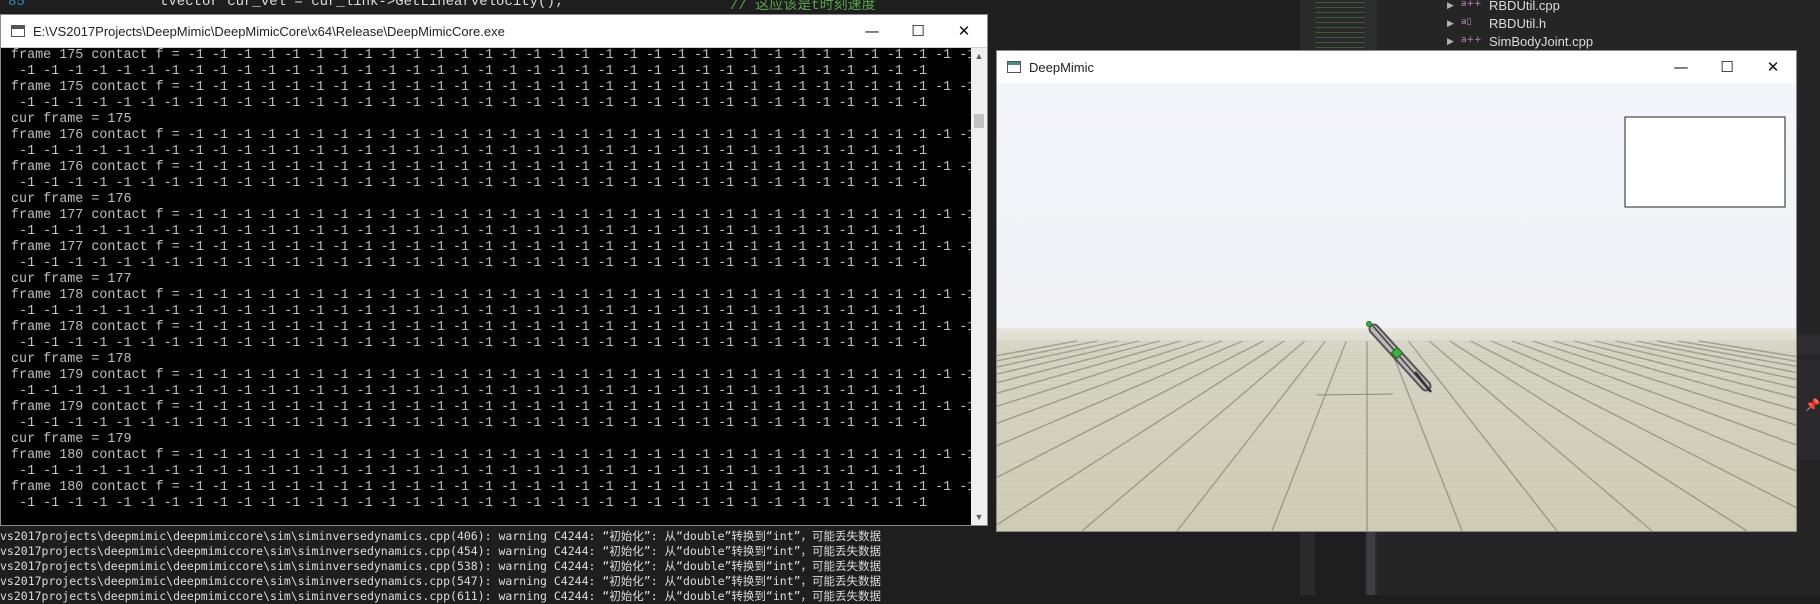  What do you see at coordinates (803, 6) in the screenshot?
I see `code-comment: // 这应该是t时刻速度` at bounding box center [803, 6].